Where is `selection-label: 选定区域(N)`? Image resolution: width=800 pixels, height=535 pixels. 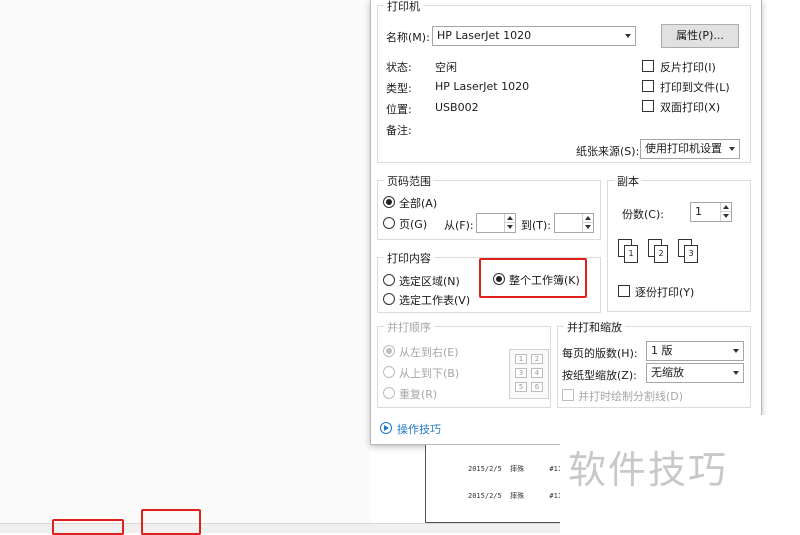
selection-label: 选定区域(N) is located at coordinates (429, 281).